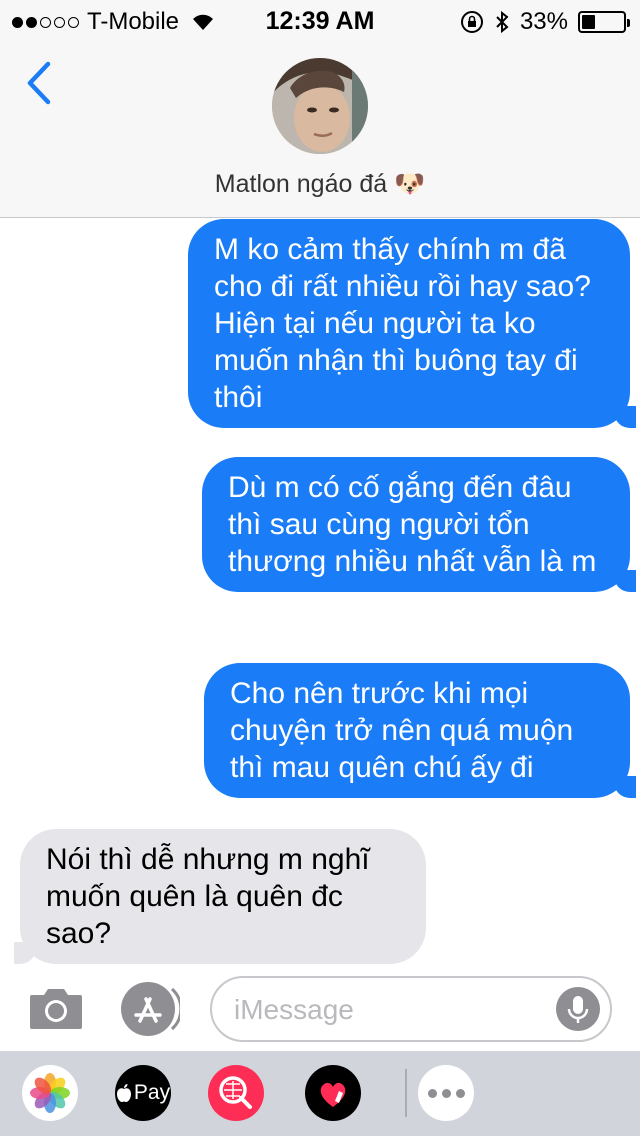 This screenshot has height=1136, width=640. Describe the element at coordinates (50, 1093) in the screenshot. I see `photos-app-icon` at that location.